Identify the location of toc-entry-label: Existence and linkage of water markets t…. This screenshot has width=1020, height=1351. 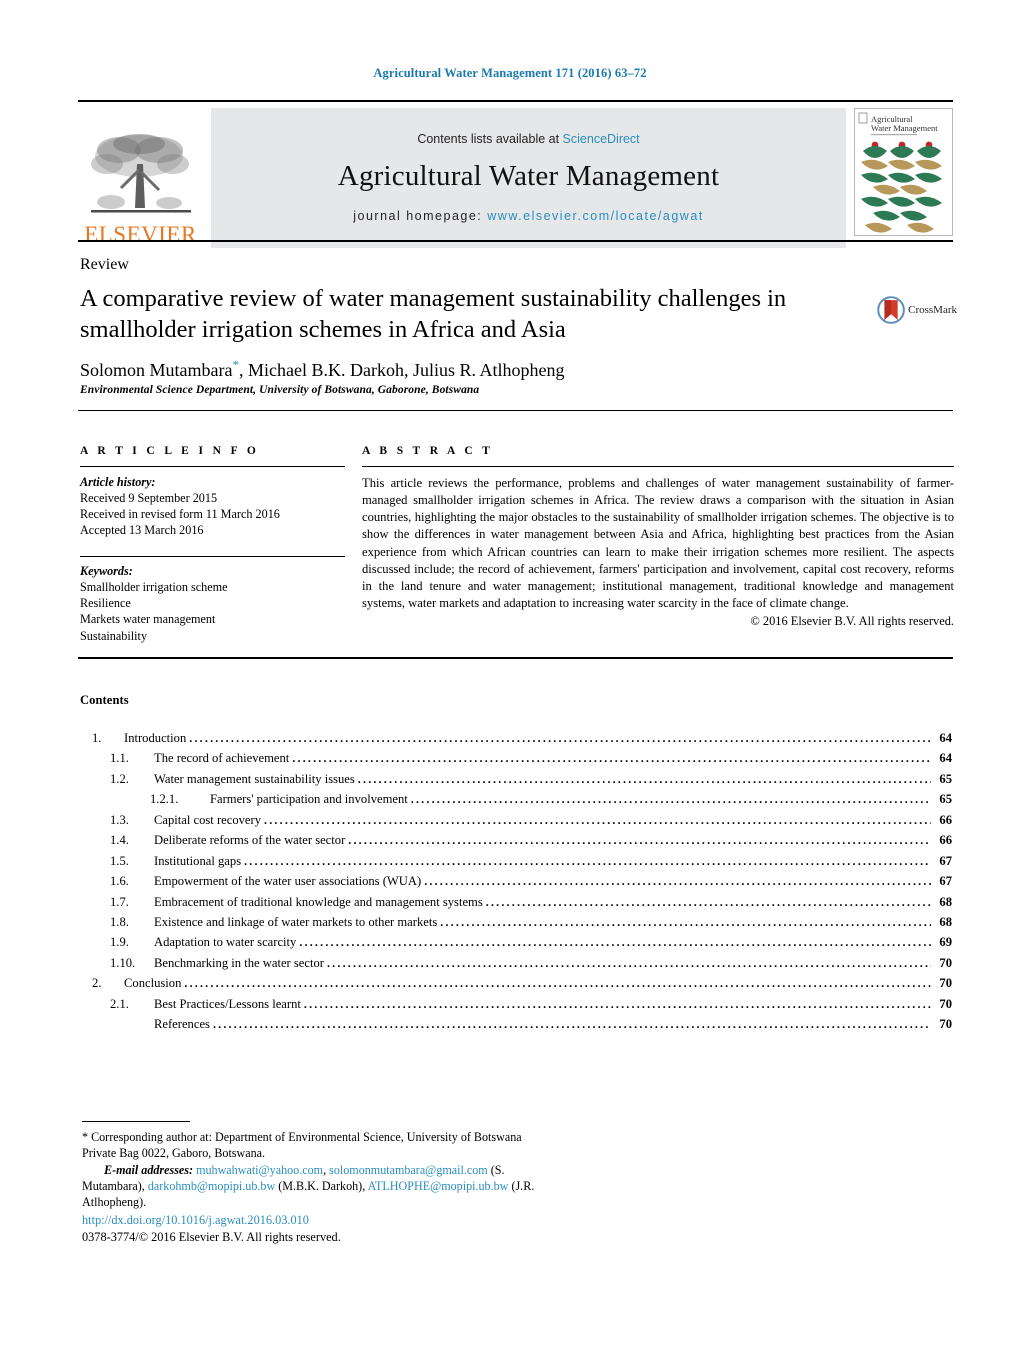
(296, 921).